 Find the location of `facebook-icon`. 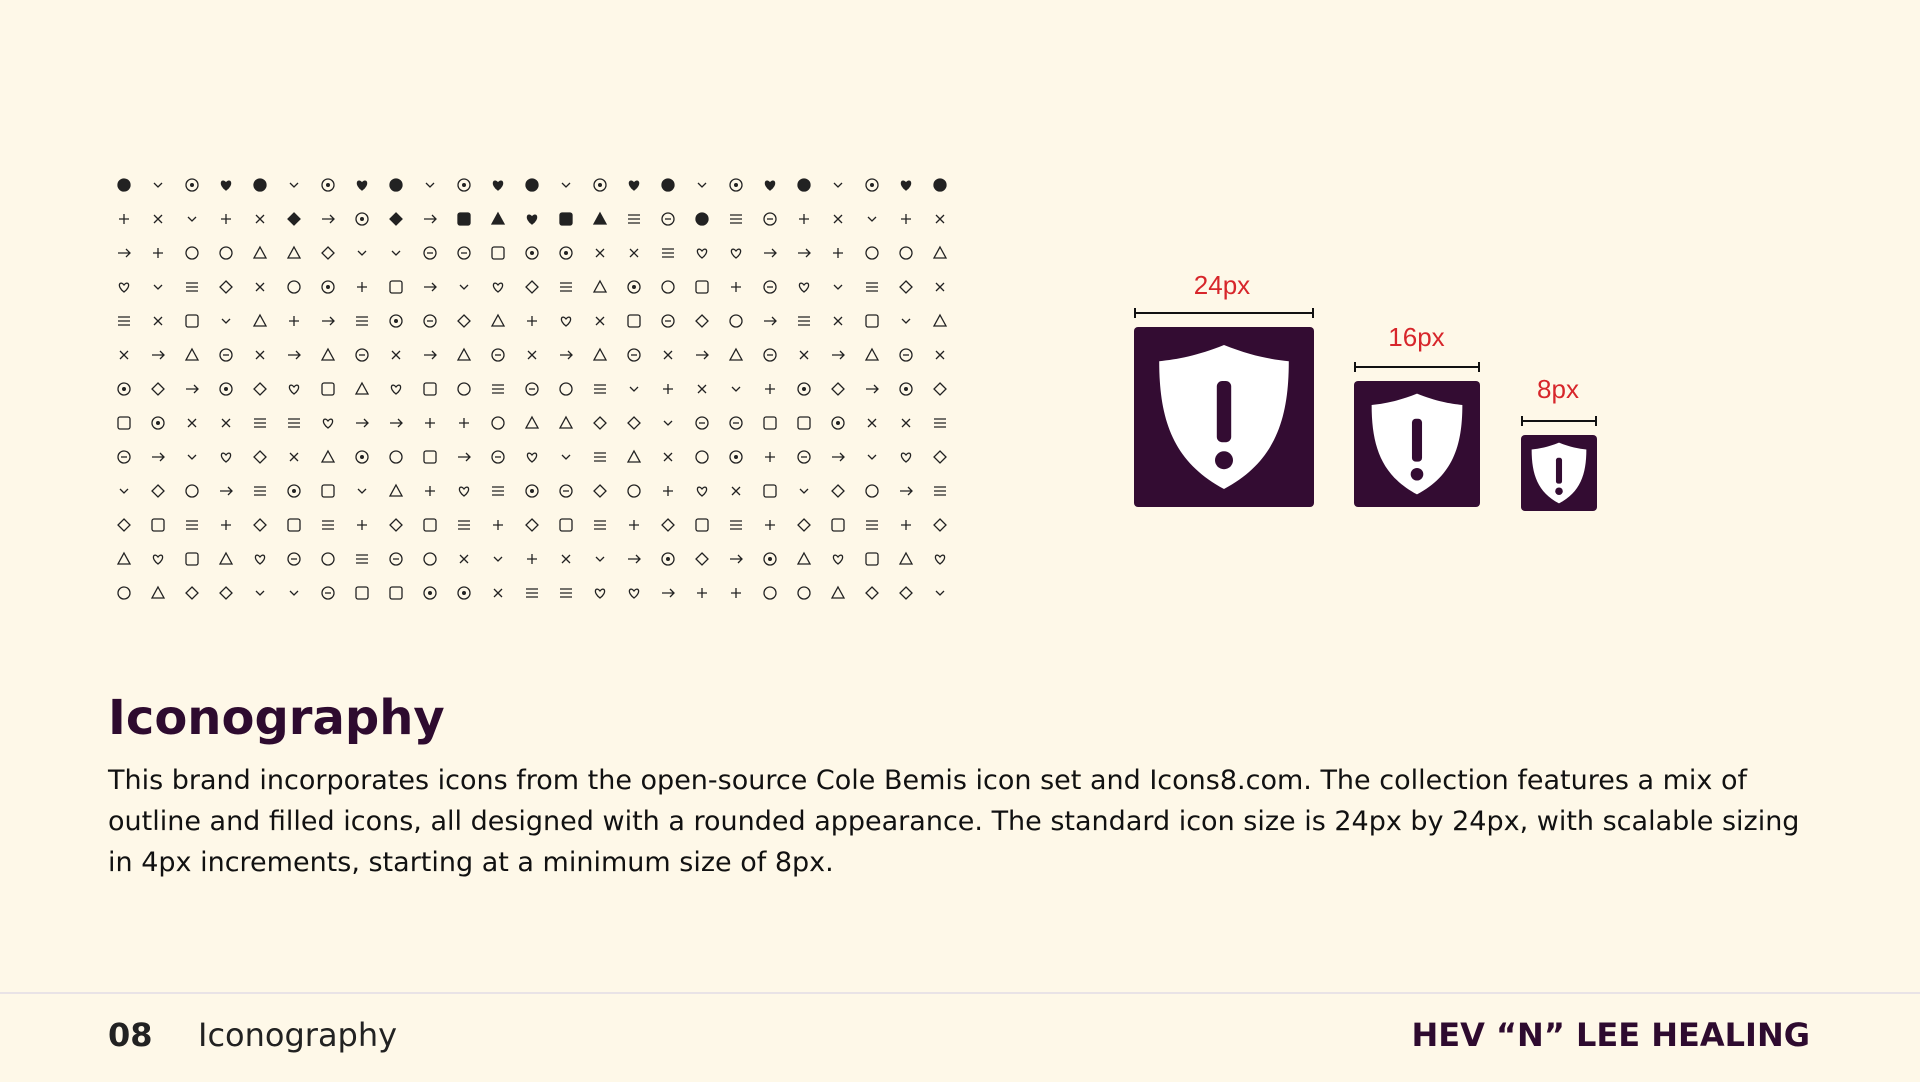

facebook-icon is located at coordinates (872, 185).